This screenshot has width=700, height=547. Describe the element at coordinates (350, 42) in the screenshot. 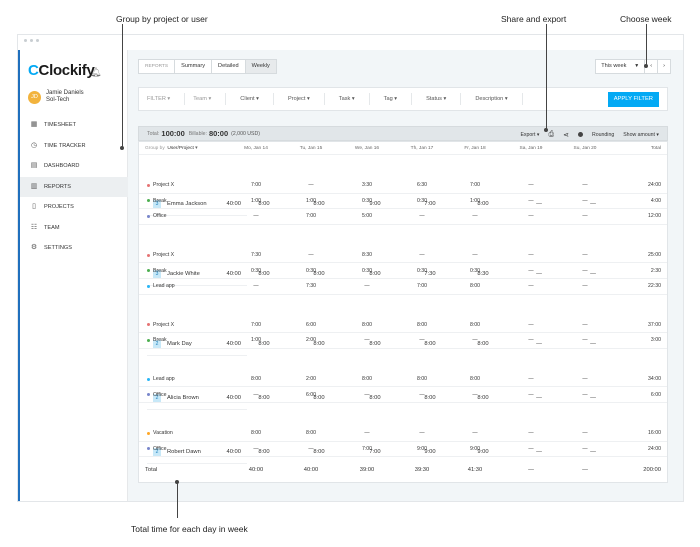

I see `window-chrome` at that location.